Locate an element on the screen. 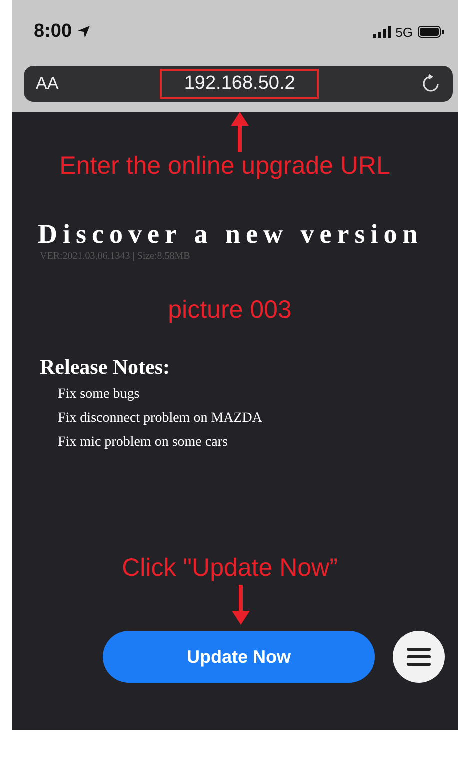 This screenshot has width=458, height=758. annotation-text: Click "Update Now” is located at coordinates (230, 568).